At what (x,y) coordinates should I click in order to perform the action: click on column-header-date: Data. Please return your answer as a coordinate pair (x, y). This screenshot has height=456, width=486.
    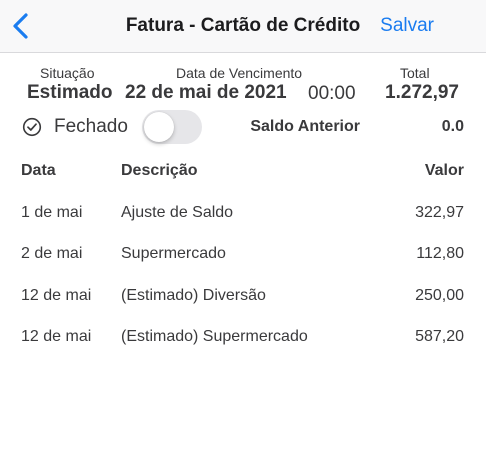
    Looking at the image, I should click on (38, 170).